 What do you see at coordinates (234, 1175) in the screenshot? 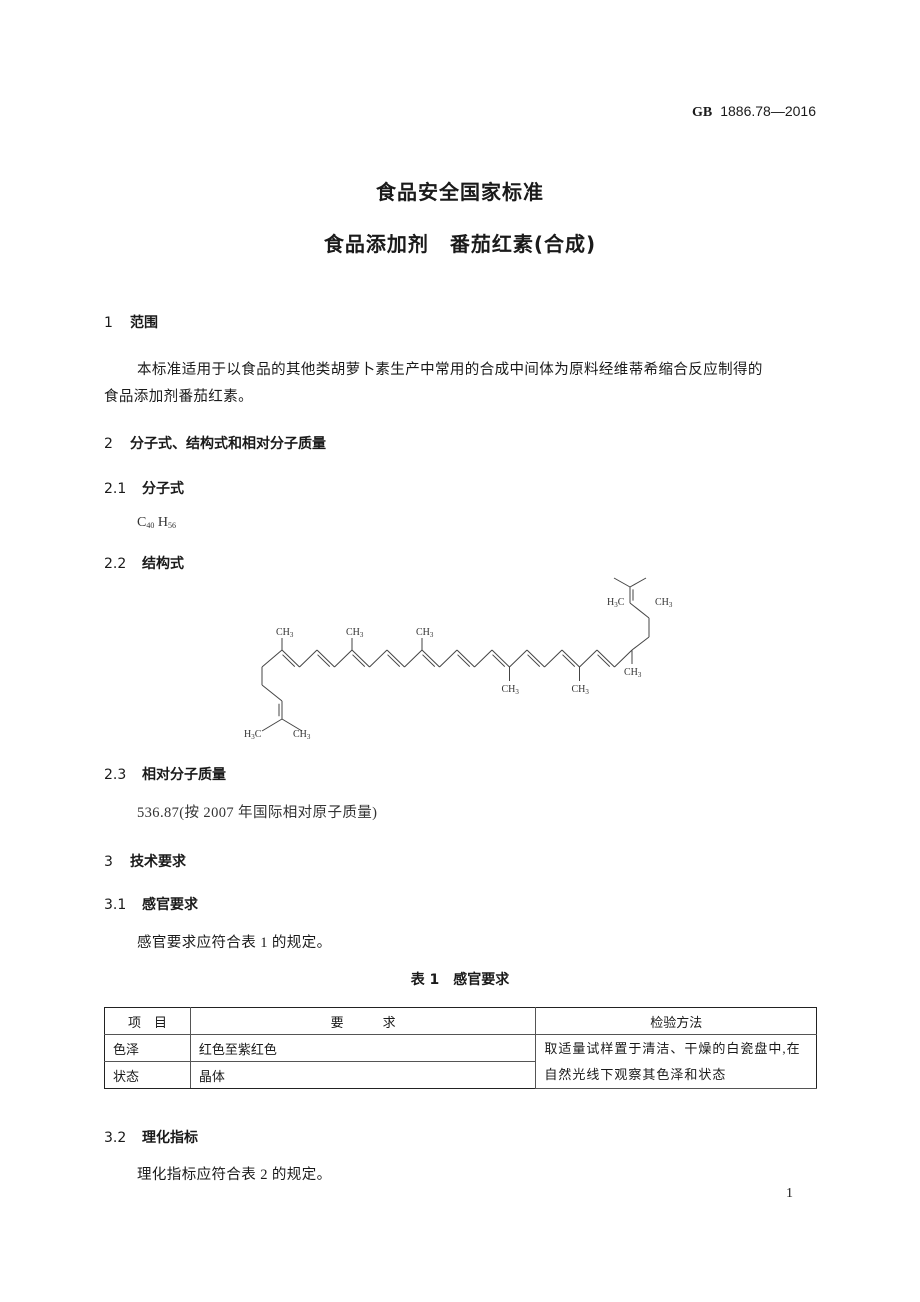
I see `physicochemical-text: 理化指标应符合表 2 的规定。` at bounding box center [234, 1175].